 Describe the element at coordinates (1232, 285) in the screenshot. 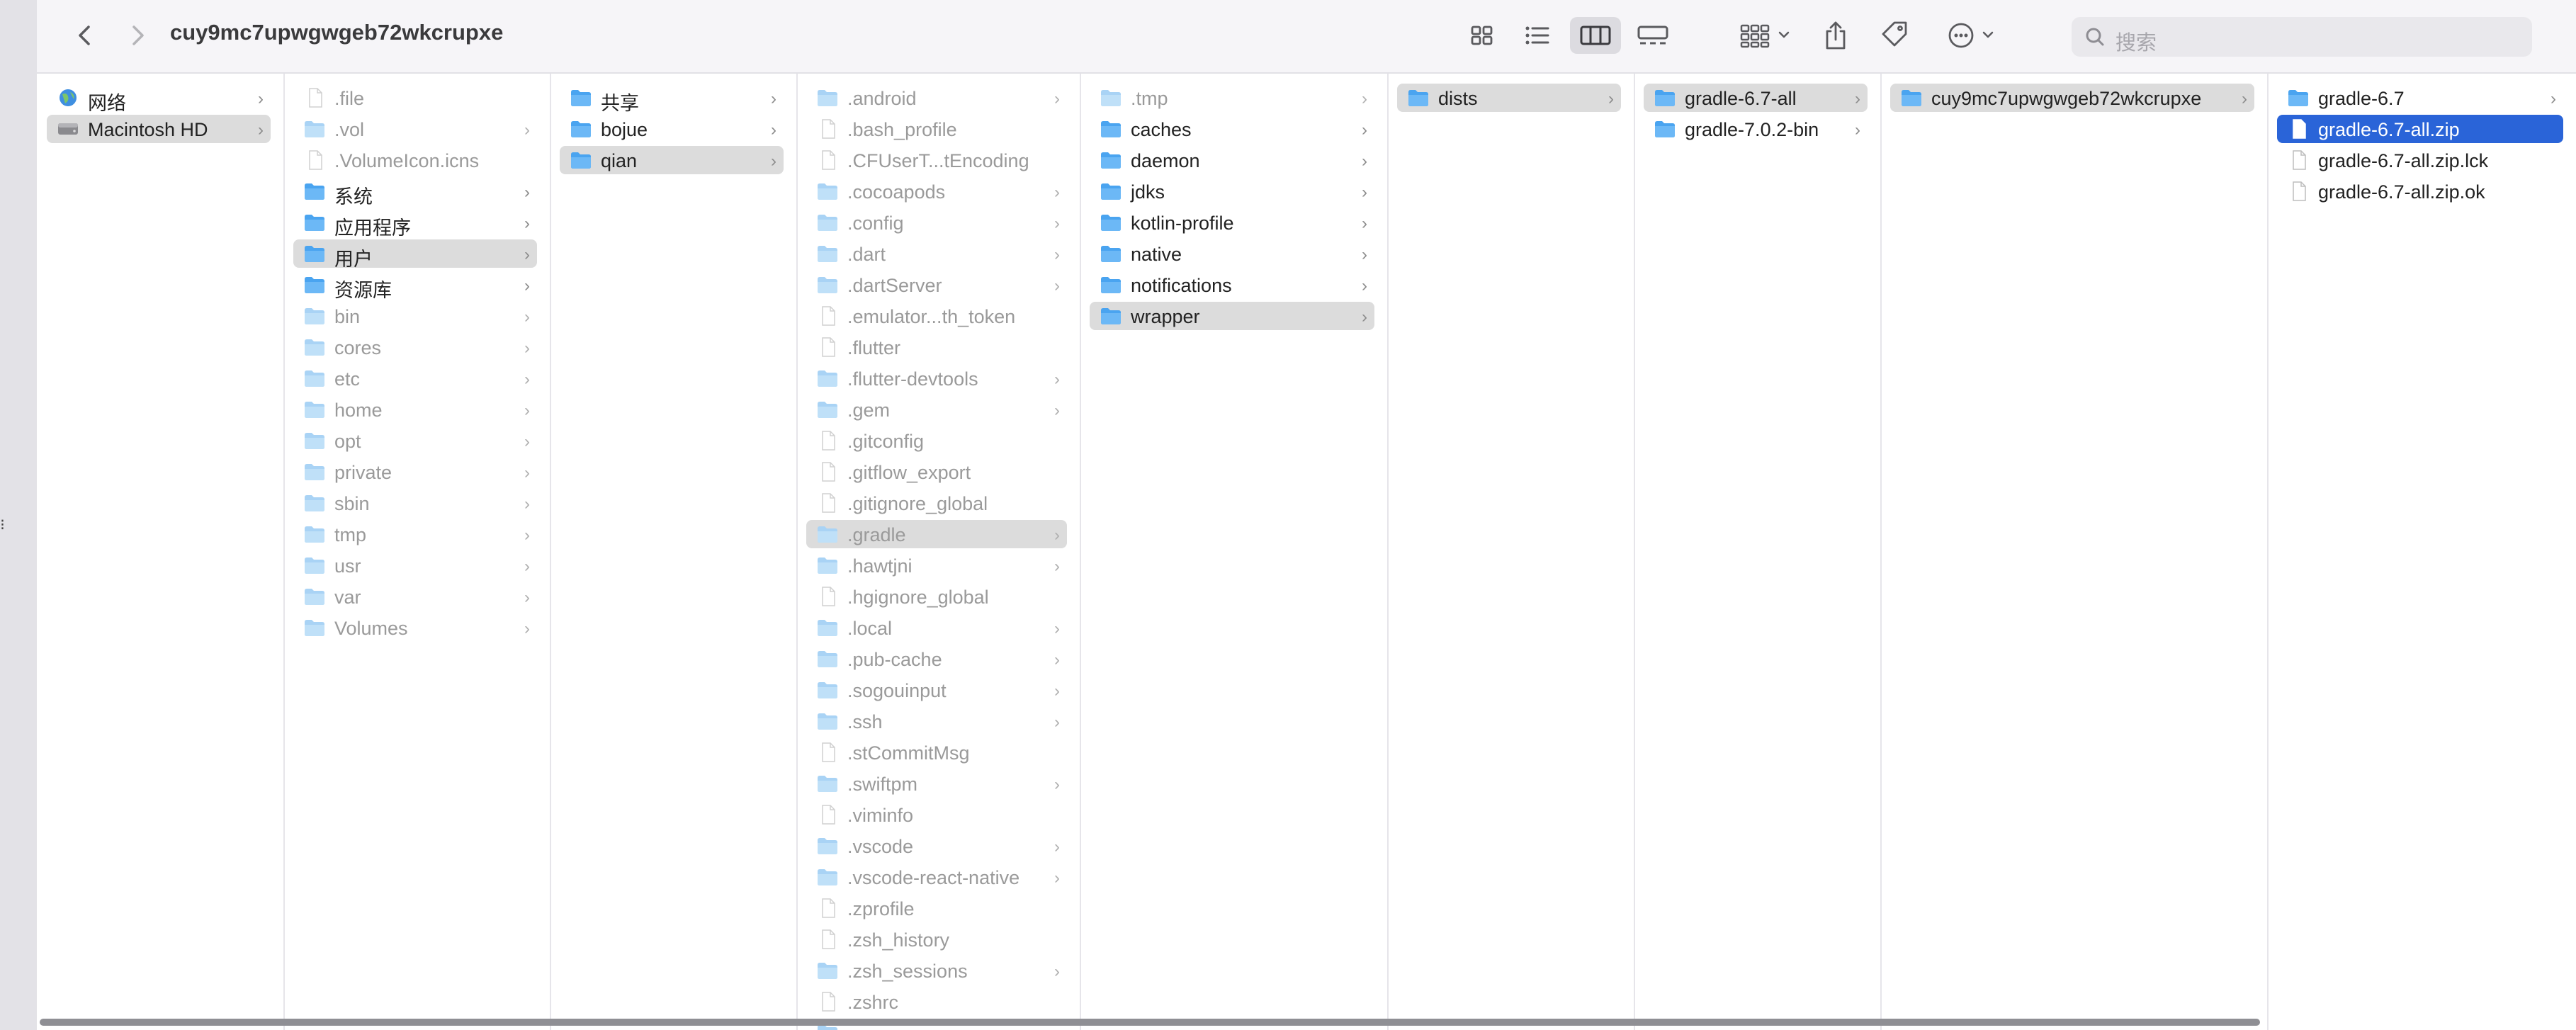

I see `folder-row: notifications ›` at that location.